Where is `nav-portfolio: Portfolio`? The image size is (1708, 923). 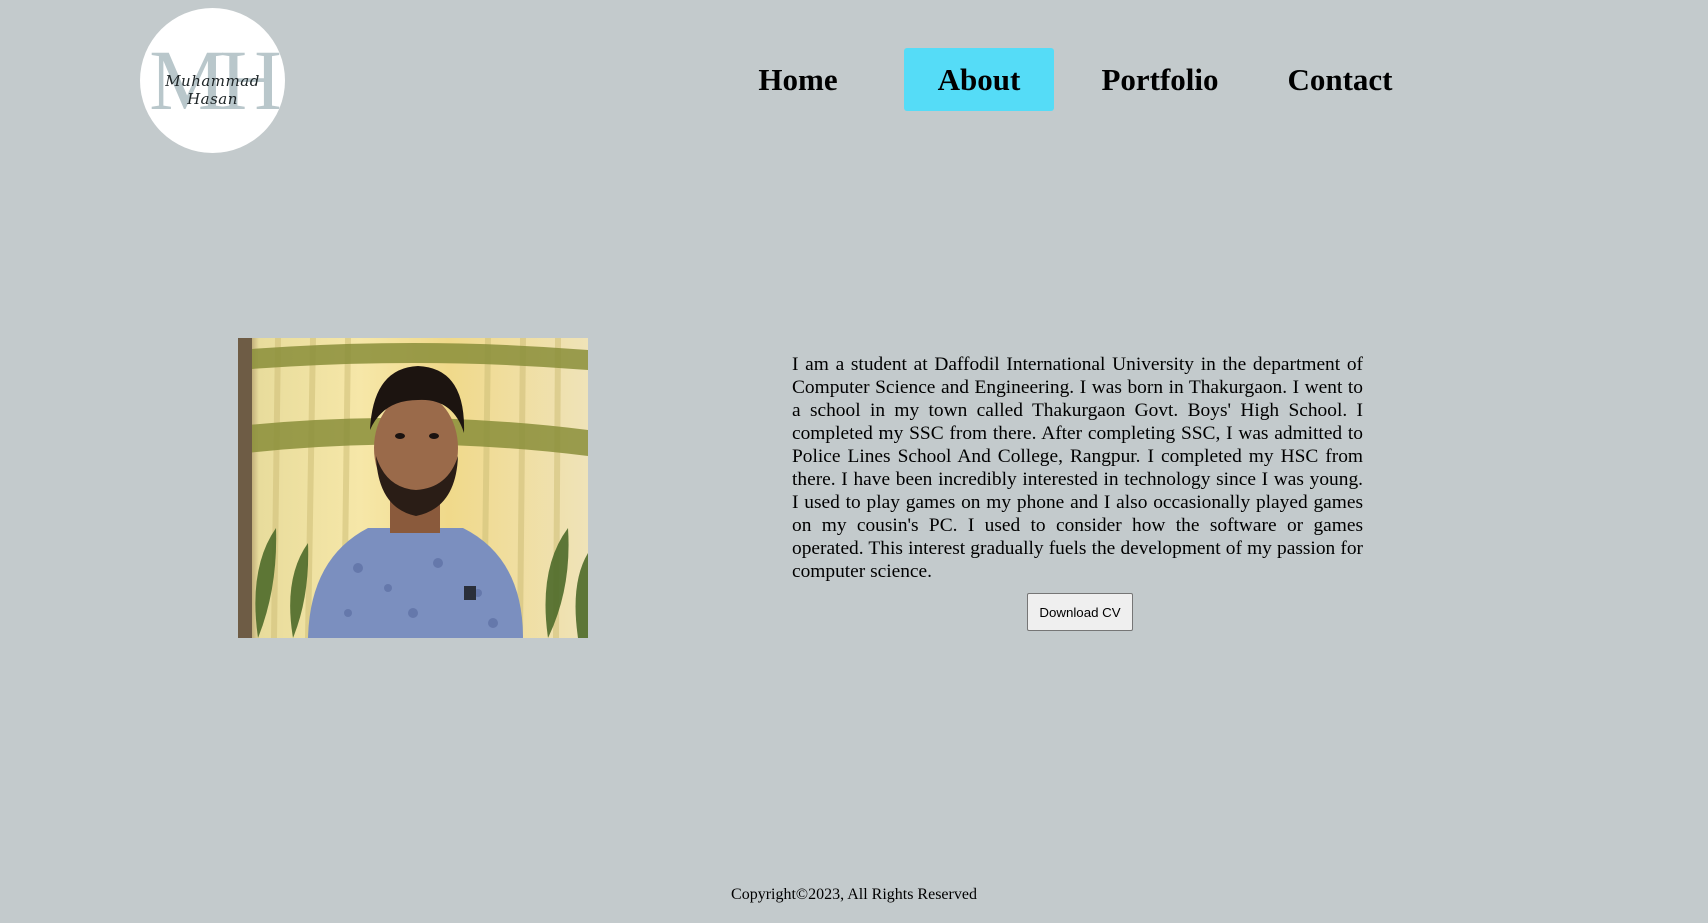
nav-portfolio: Portfolio is located at coordinates (1160, 79).